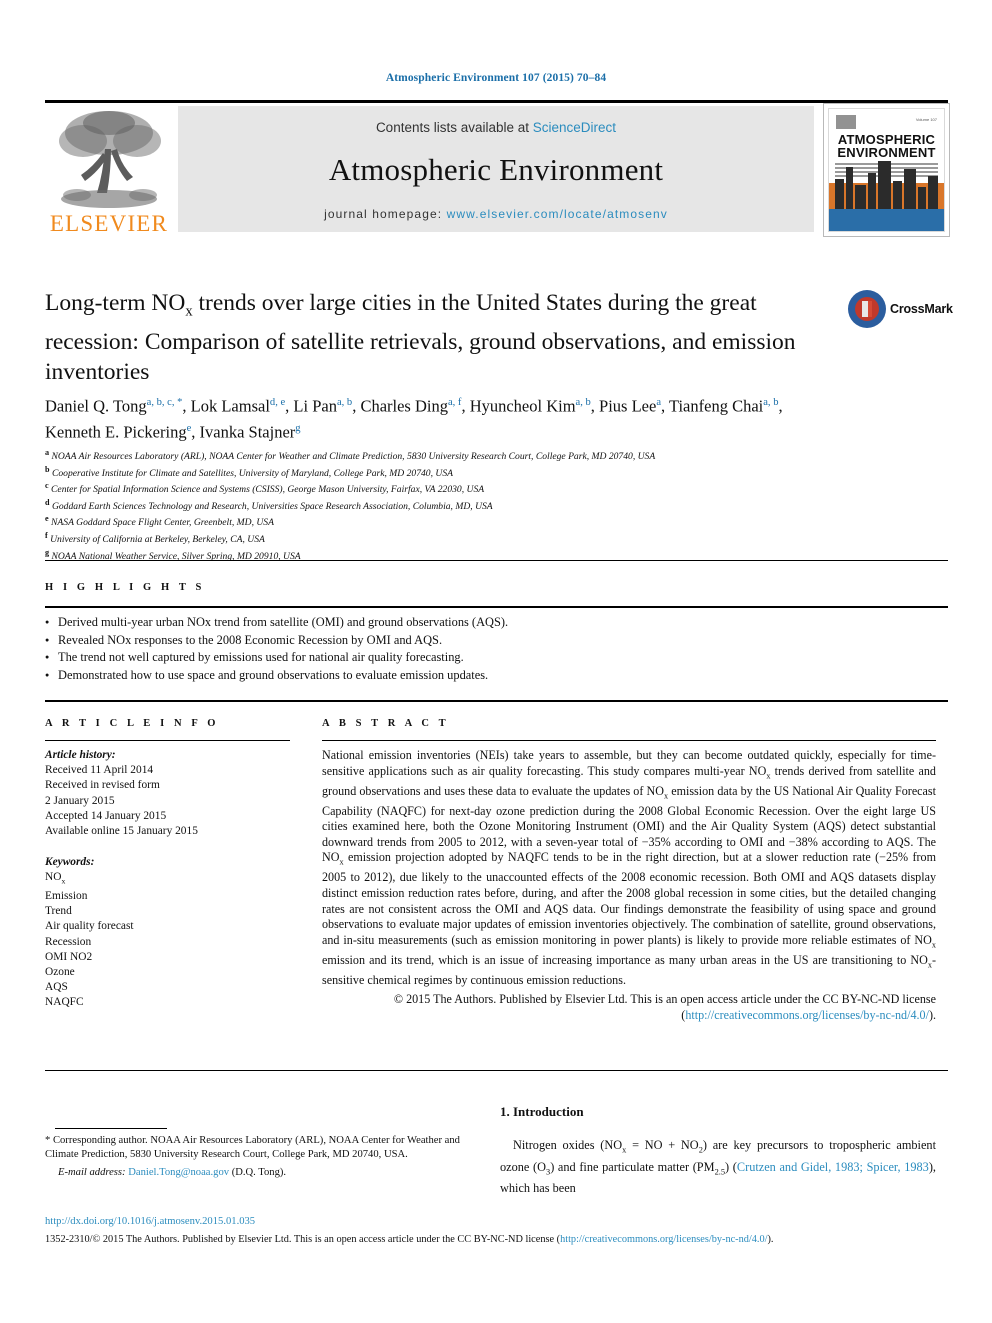 The image size is (992, 1323). Describe the element at coordinates (574, 127) in the screenshot. I see `sciencedirect-link: ScienceDirect` at that location.